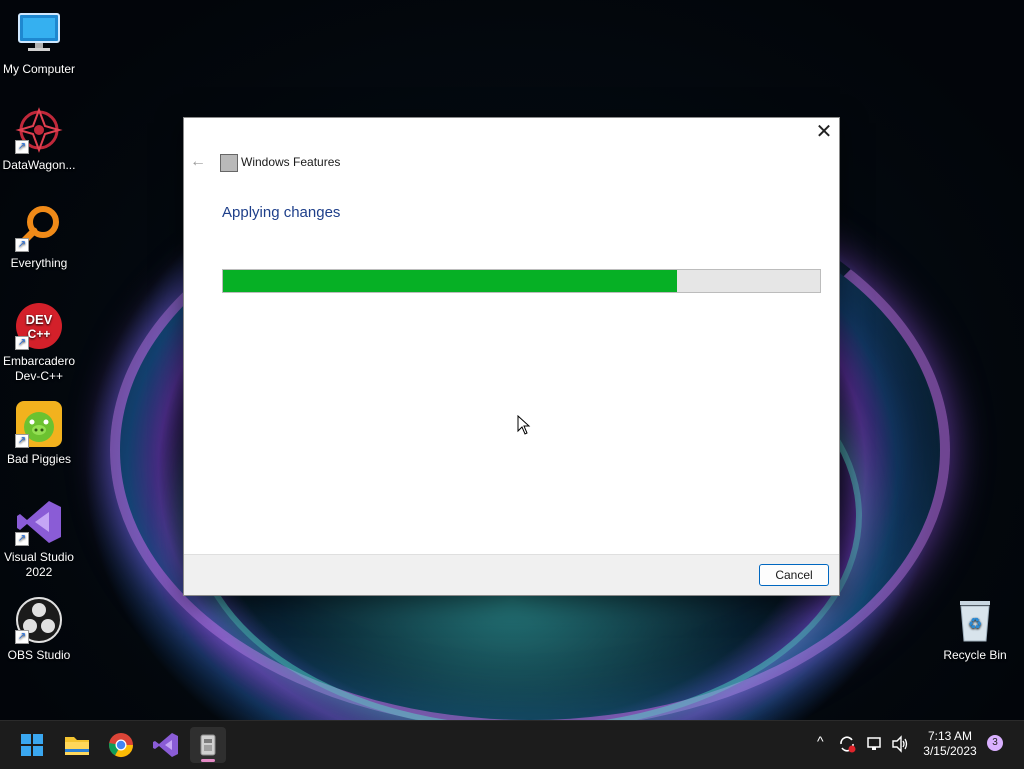 The image size is (1024, 769). I want to click on sync-icon, so click(847, 744).